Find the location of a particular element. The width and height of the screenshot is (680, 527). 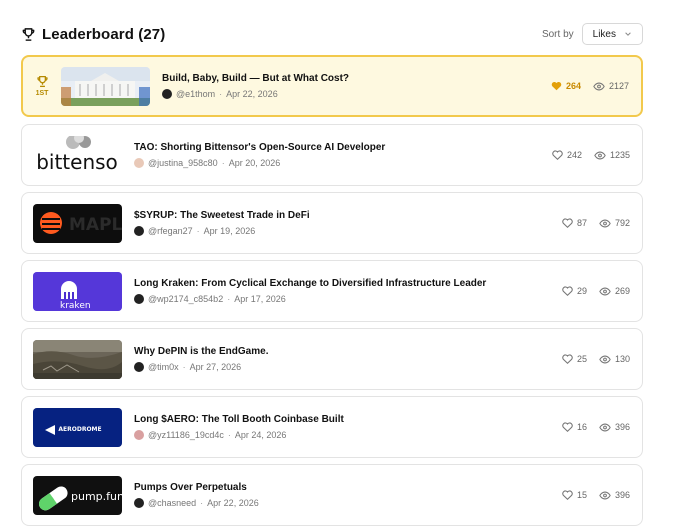

author-handle: @e1thom is located at coordinates (195, 94).